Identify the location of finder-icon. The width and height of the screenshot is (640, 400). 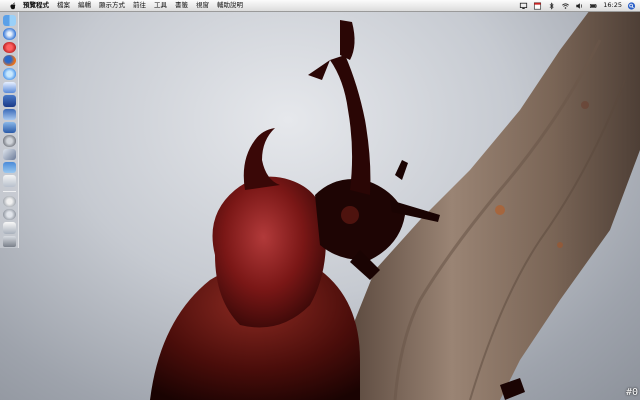
(9, 21).